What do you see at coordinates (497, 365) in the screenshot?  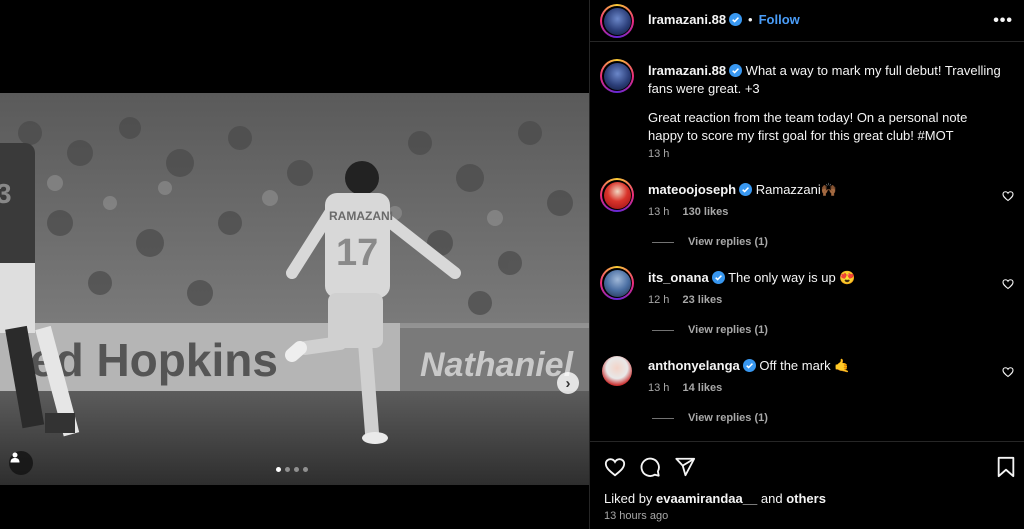 I see `board-text-right: Nathaniel` at bounding box center [497, 365].